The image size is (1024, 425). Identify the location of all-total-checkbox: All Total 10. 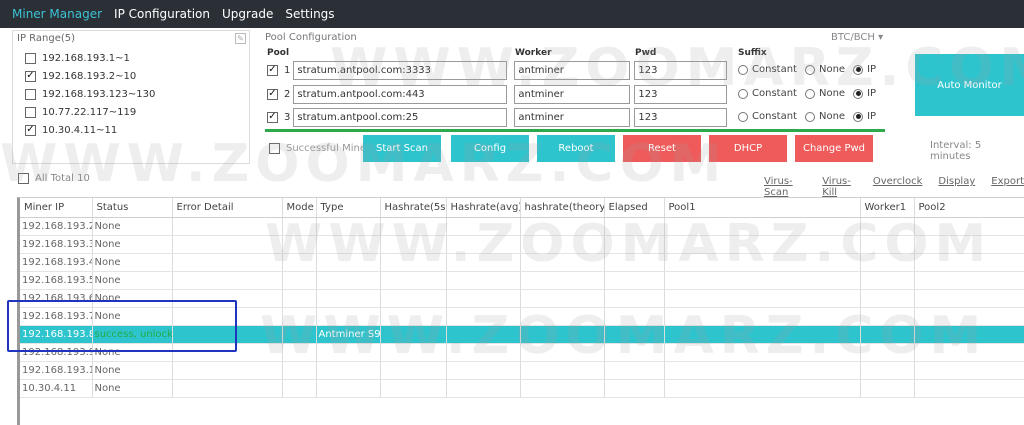
(54, 178).